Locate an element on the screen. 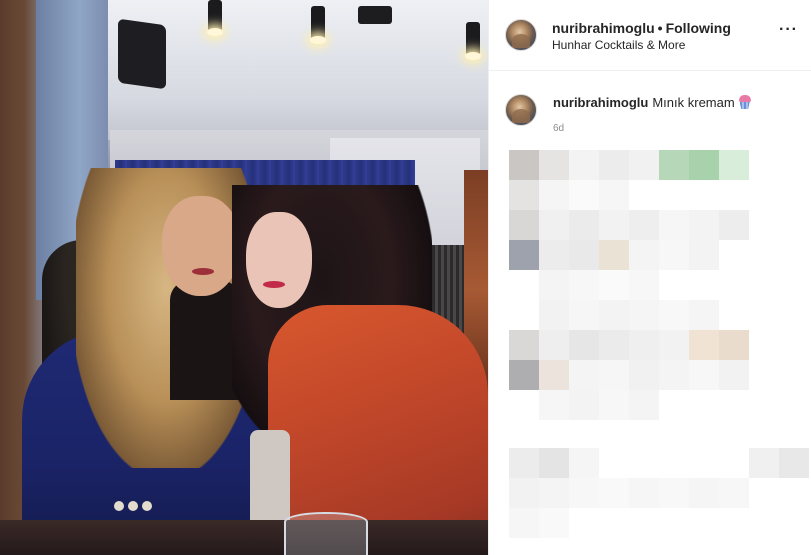 This screenshot has height=555, width=811. author-avatar is located at coordinates (521, 35).